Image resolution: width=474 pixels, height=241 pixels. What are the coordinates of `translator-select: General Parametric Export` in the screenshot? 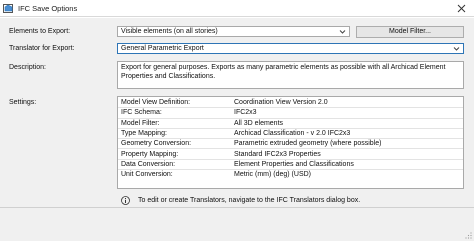 It's located at (290, 48).